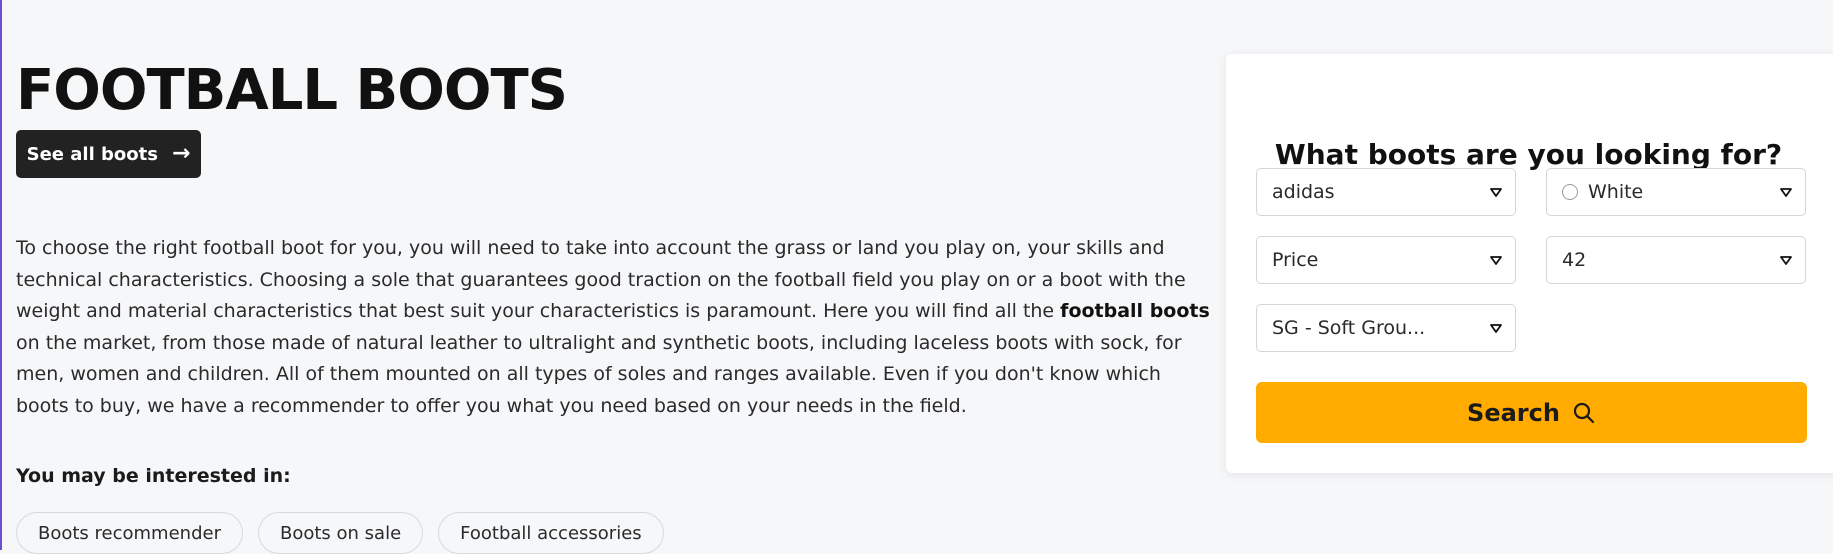 The height and width of the screenshot is (554, 1833). I want to click on color-select-value: White, so click(1616, 192).